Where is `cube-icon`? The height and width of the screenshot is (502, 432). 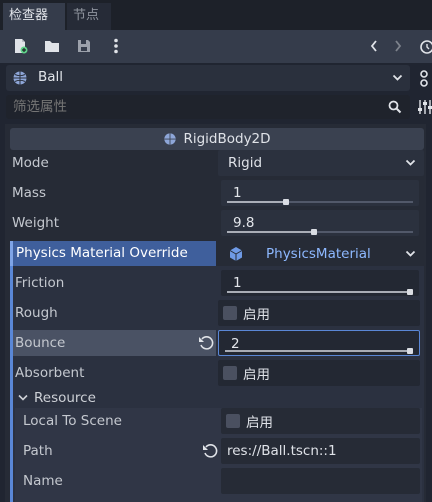
cube-icon is located at coordinates (236, 253).